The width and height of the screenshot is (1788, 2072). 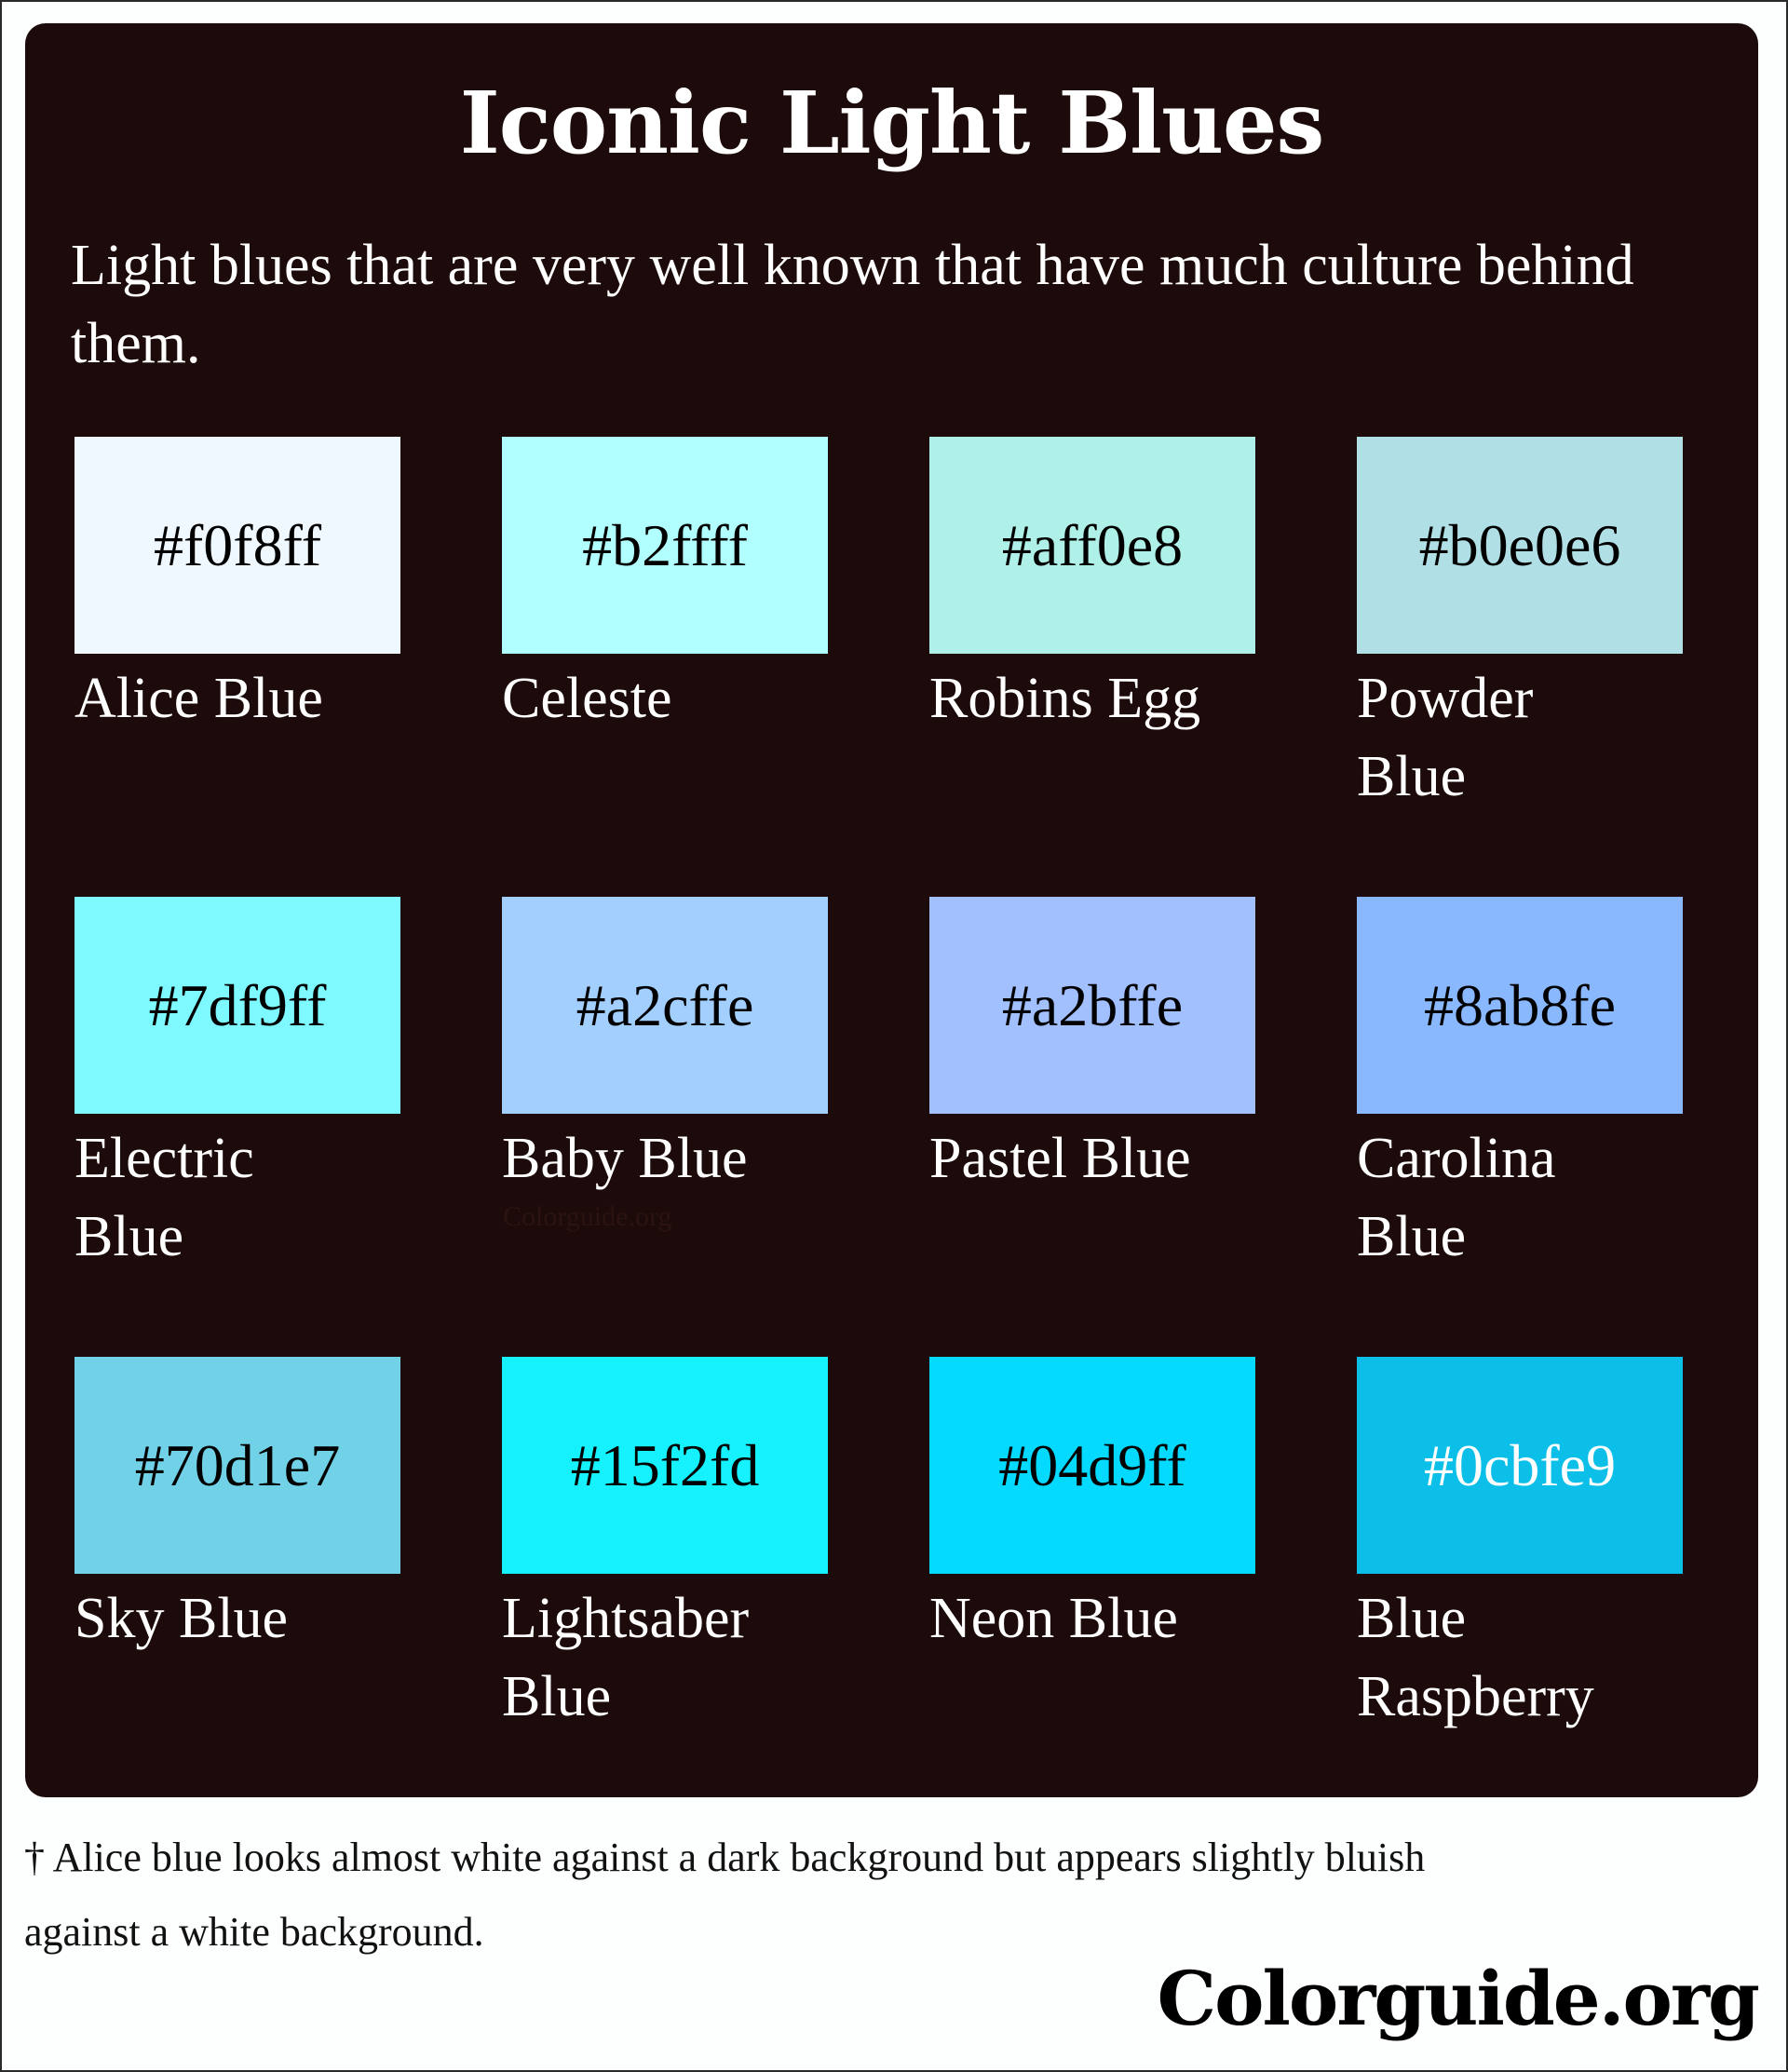 I want to click on swatch-card: #a2cffe Baby Blue, so click(x=665, y=1047).